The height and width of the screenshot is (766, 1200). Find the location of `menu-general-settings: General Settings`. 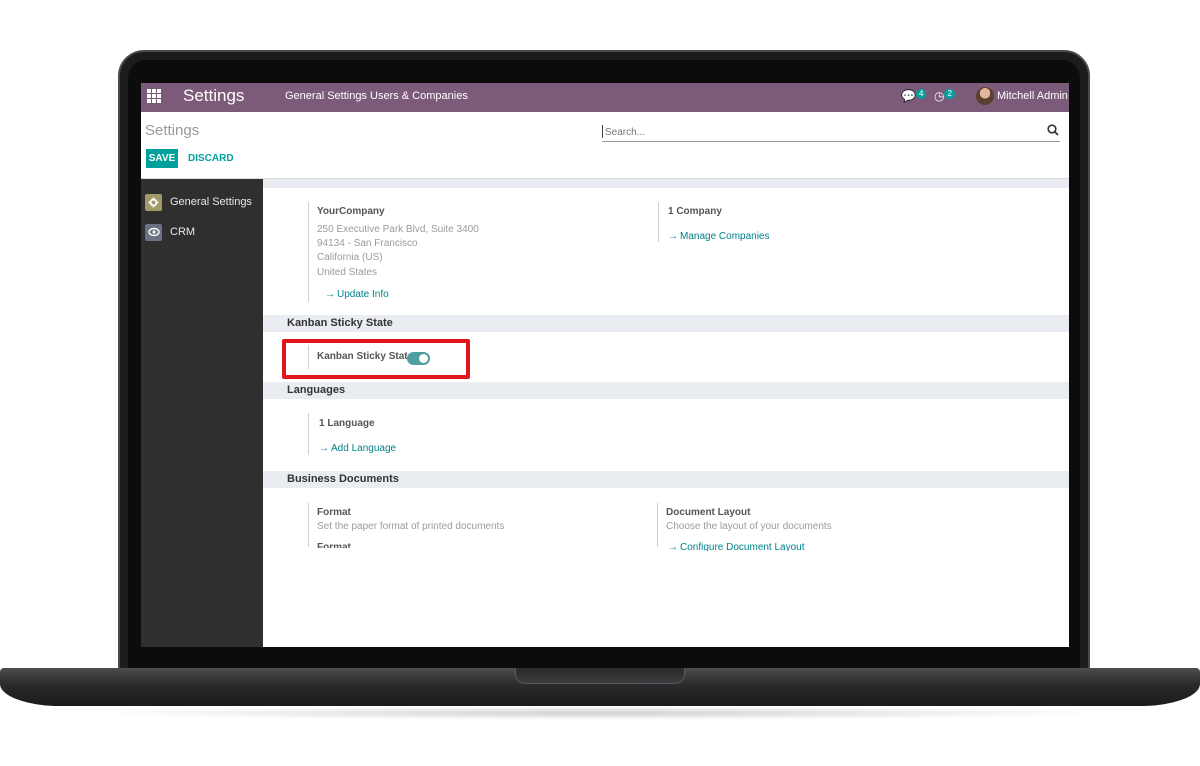

menu-general-settings: General Settings is located at coordinates (326, 96).